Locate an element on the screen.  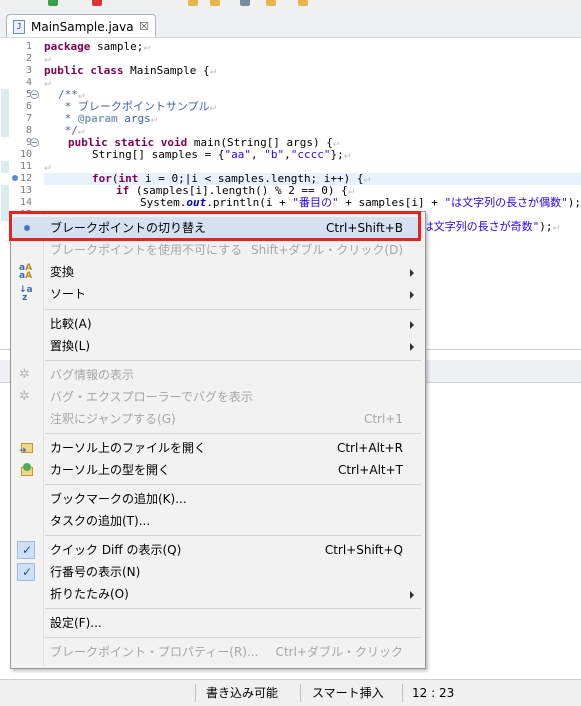
close-icon: ☒ is located at coordinates (144, 26).